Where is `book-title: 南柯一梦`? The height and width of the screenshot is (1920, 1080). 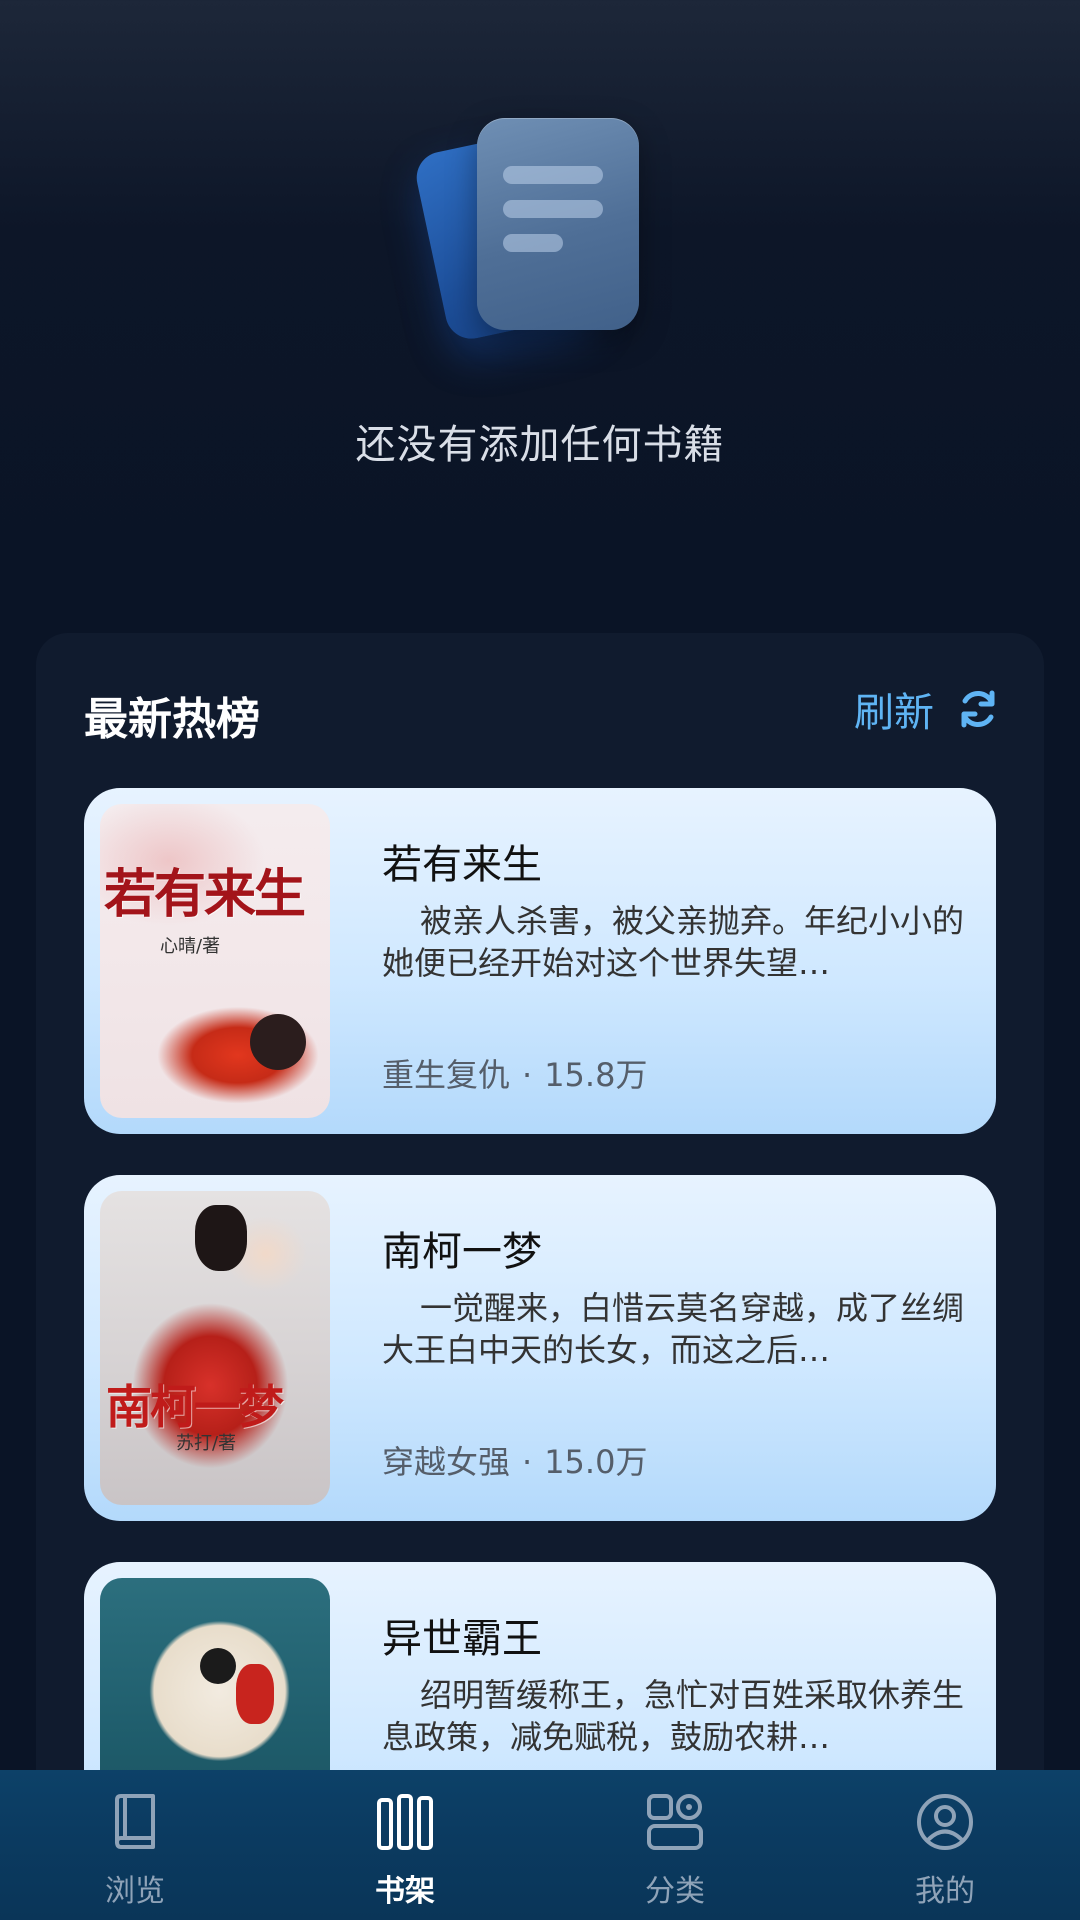 book-title: 南柯一梦 is located at coordinates (462, 1252).